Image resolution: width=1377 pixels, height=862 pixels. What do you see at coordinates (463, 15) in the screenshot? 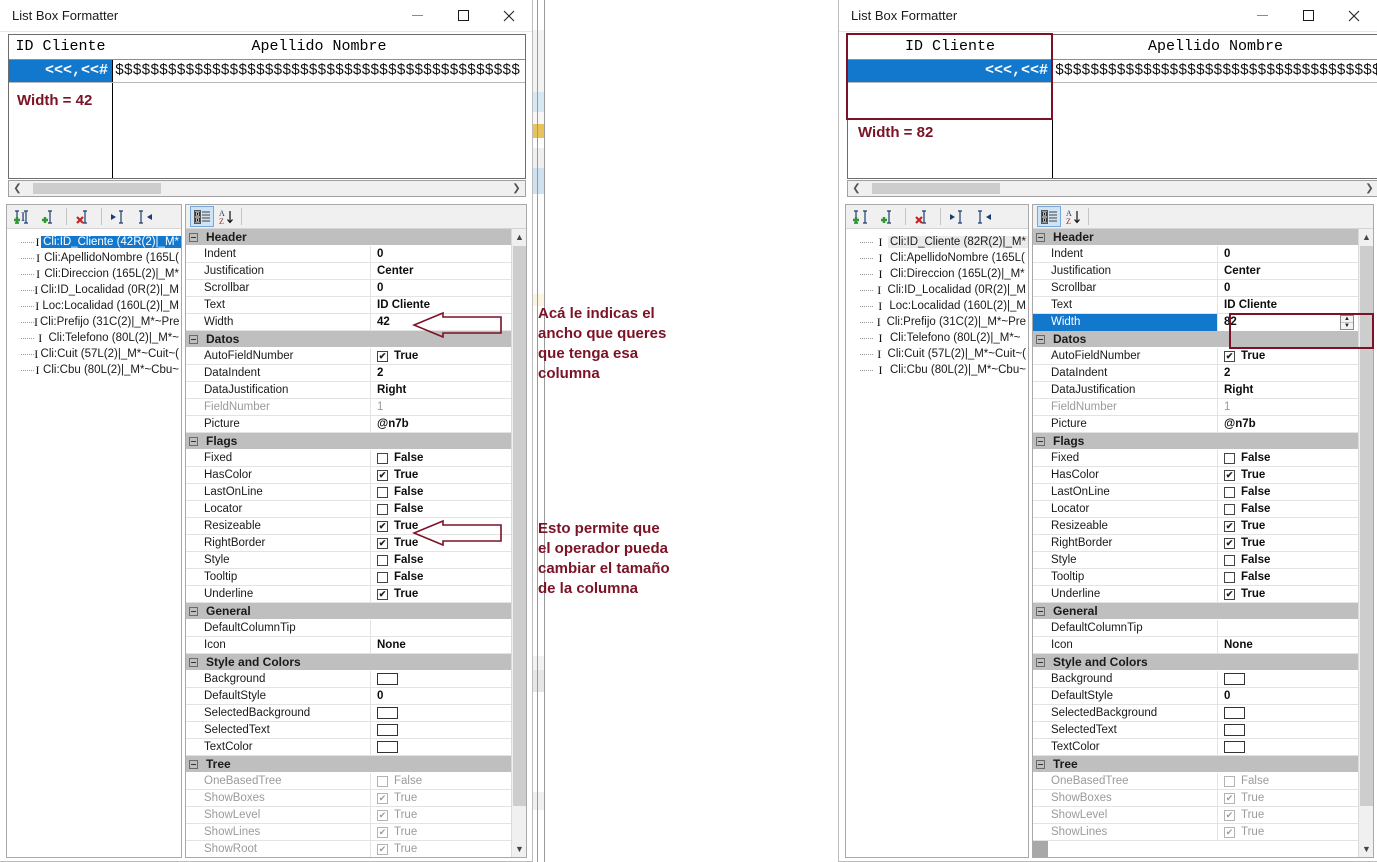
I see `maximize-button` at bounding box center [463, 15].